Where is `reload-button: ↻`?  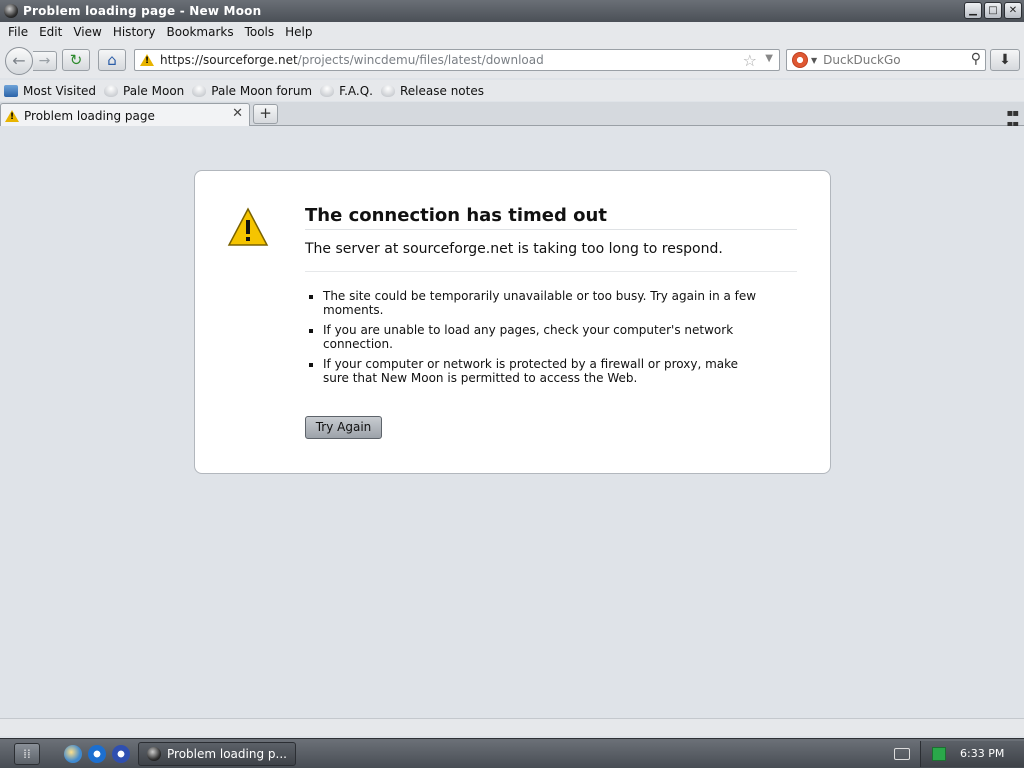
reload-button: ↻ is located at coordinates (76, 60).